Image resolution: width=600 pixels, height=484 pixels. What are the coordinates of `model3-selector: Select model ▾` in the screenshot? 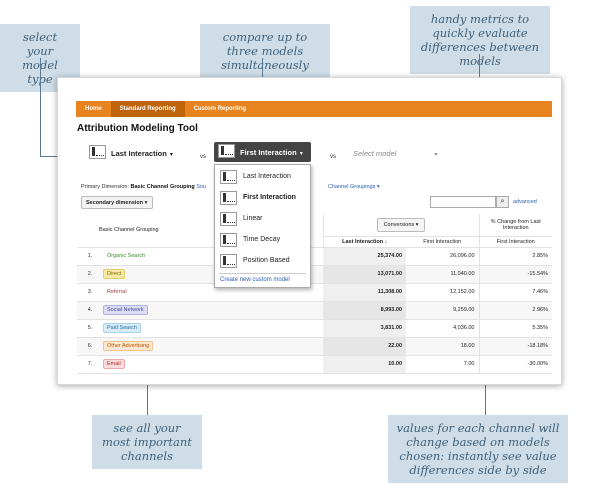 It's located at (395, 153).